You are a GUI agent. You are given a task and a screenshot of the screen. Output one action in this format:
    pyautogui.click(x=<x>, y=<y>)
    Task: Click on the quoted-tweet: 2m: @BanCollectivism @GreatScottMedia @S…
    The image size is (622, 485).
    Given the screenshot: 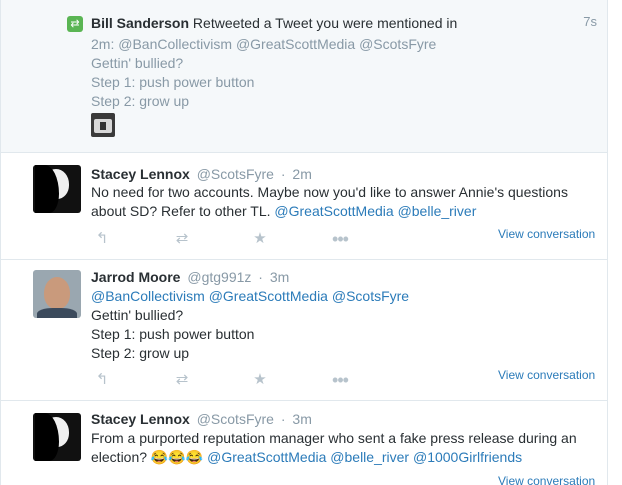 What is the action you would take?
    pyautogui.click(x=341, y=73)
    